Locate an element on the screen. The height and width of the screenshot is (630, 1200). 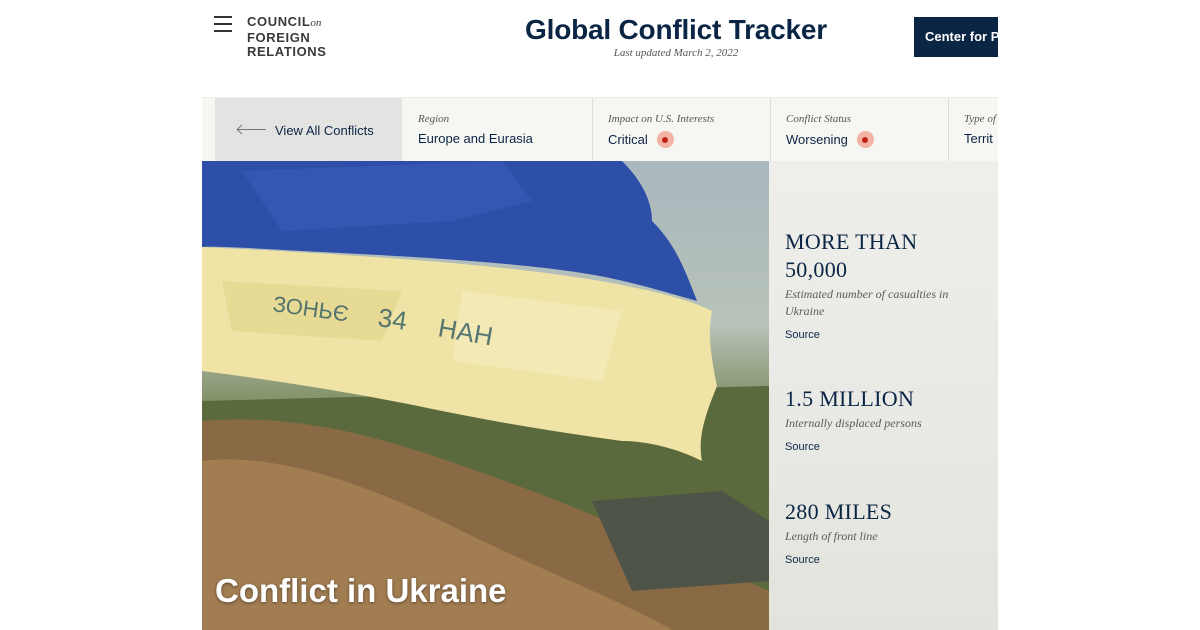
view-all-conflicts-button: View All Conflicts is located at coordinates (308, 129).